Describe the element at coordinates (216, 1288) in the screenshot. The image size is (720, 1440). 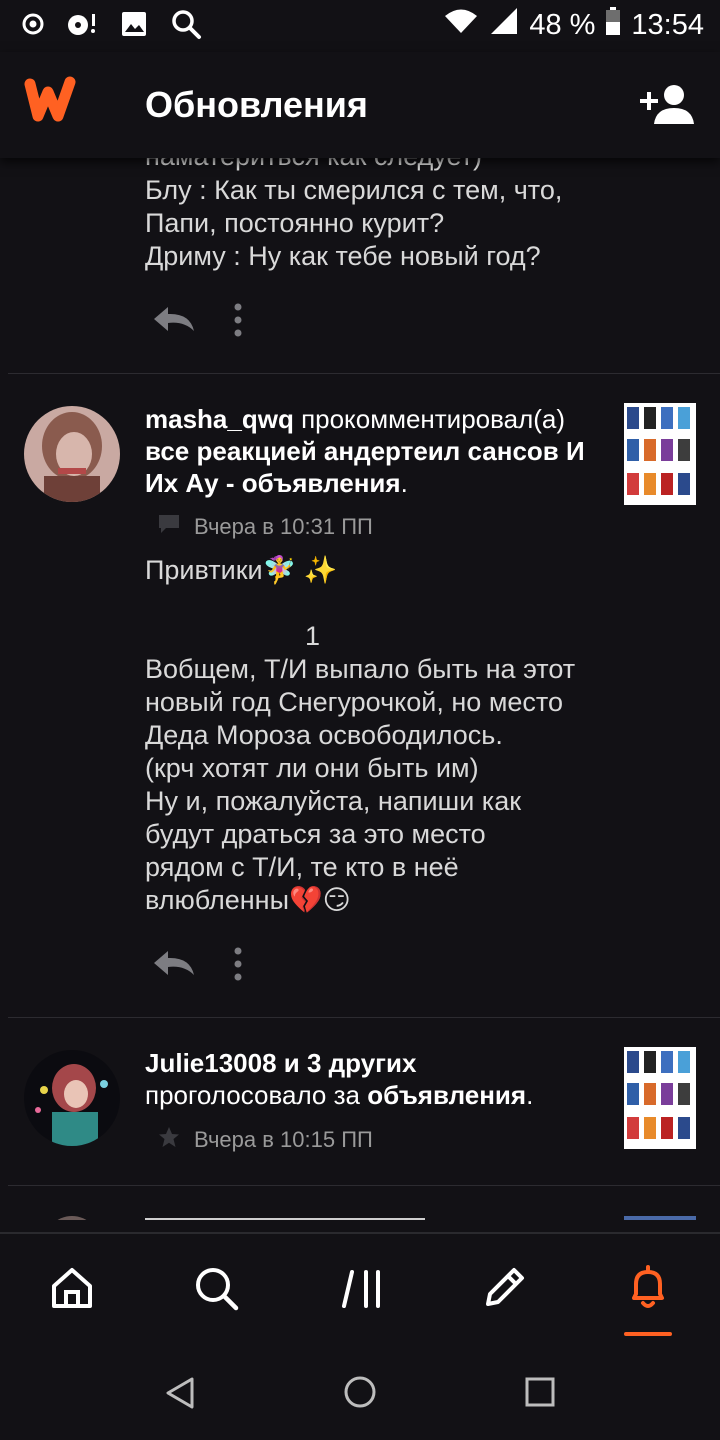
I see `search-icon` at that location.